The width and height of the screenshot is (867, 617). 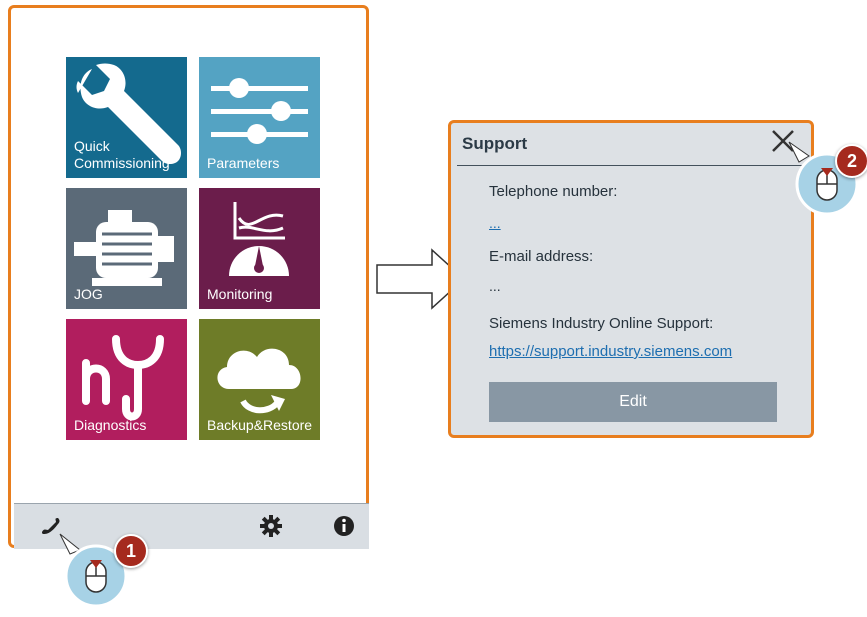 What do you see at coordinates (827, 180) in the screenshot?
I see `mouse-click-callout: 2` at bounding box center [827, 180].